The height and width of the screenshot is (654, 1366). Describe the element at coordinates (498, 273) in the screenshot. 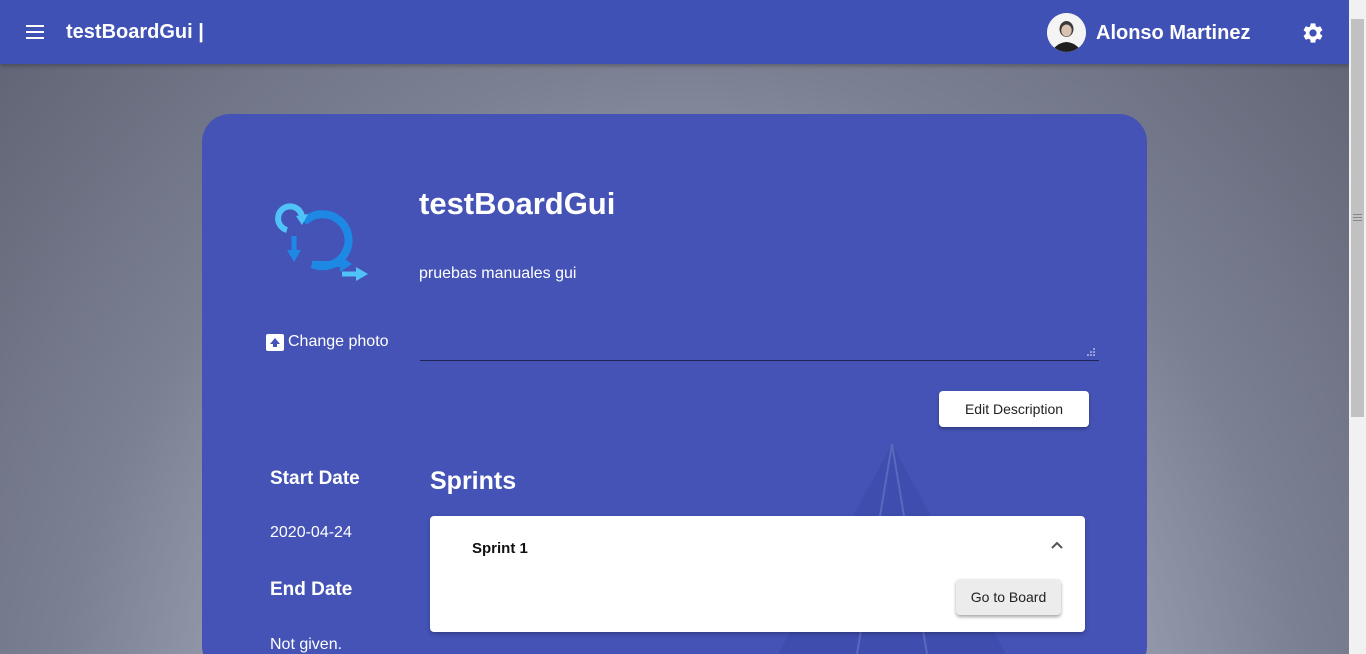

I see `board-description: pruebas manuales gui` at that location.